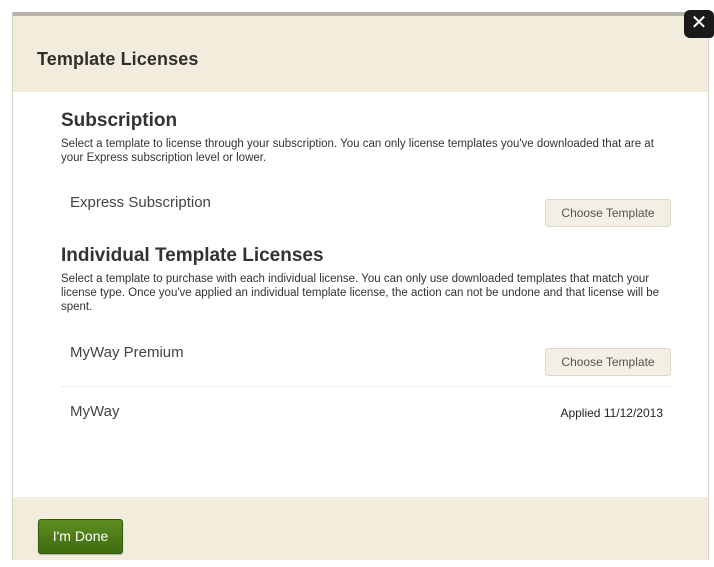 This screenshot has width=714, height=567. I want to click on license-name: MyWay, so click(95, 411).